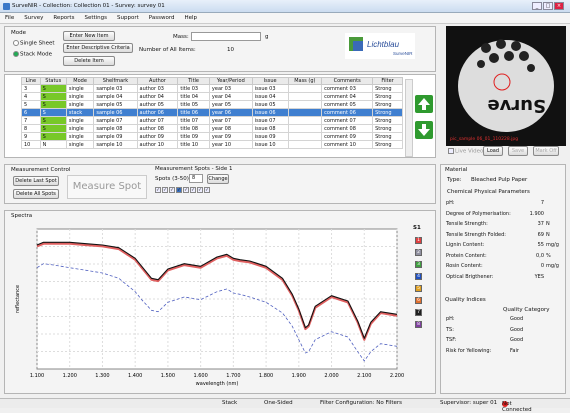 This screenshot has width=570, height=413. What do you see at coordinates (278, 403) in the screenshot?
I see `status-sided: One-Sided` at bounding box center [278, 403].